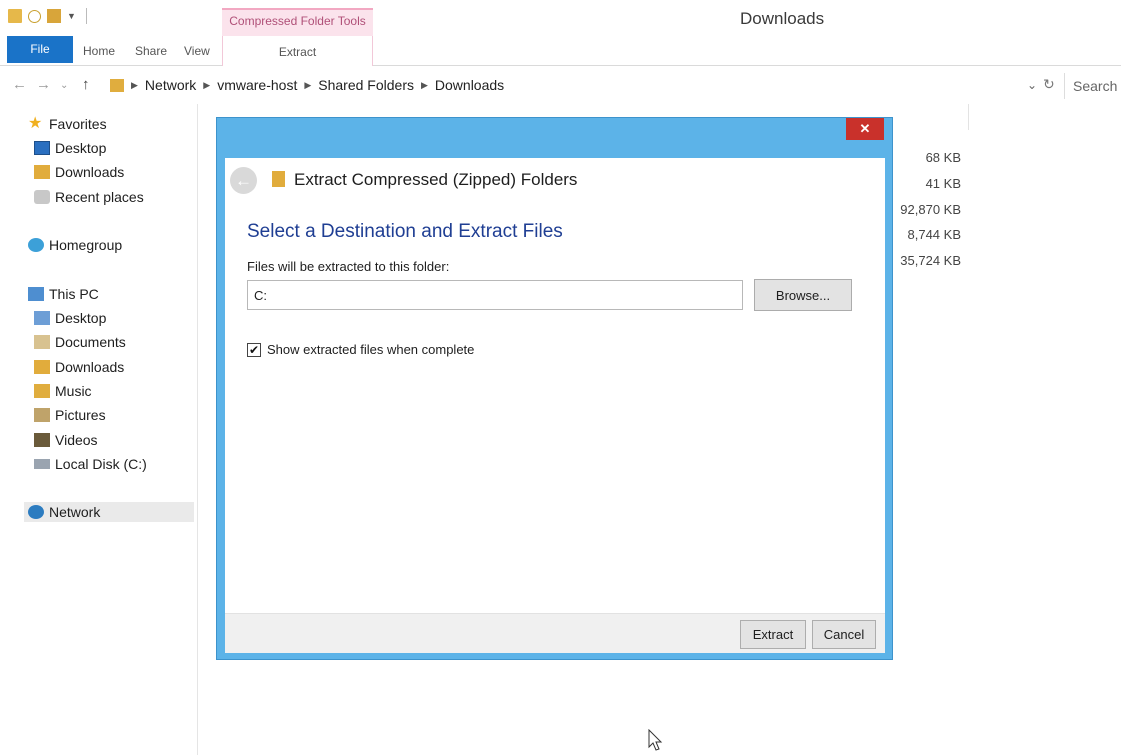 This screenshot has width=1121, height=755. Describe the element at coordinates (86, 84) in the screenshot. I see `up-arrow-icon: ↑` at that location.